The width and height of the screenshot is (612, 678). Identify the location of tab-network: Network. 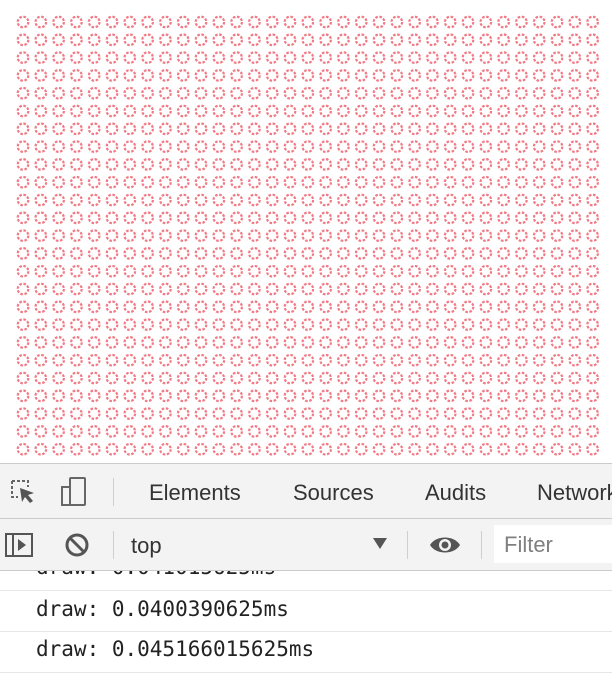
(574, 491).